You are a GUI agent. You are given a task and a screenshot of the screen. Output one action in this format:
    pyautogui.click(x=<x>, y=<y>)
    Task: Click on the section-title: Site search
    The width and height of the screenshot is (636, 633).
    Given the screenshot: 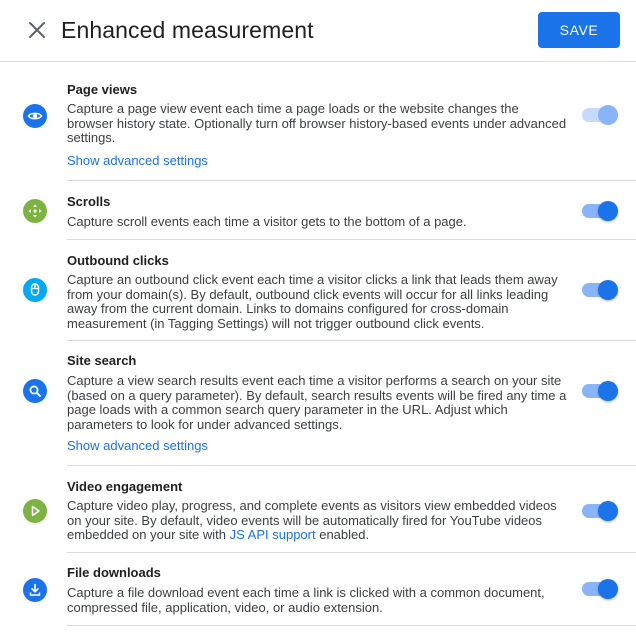 What is the action you would take?
    pyautogui.click(x=102, y=360)
    